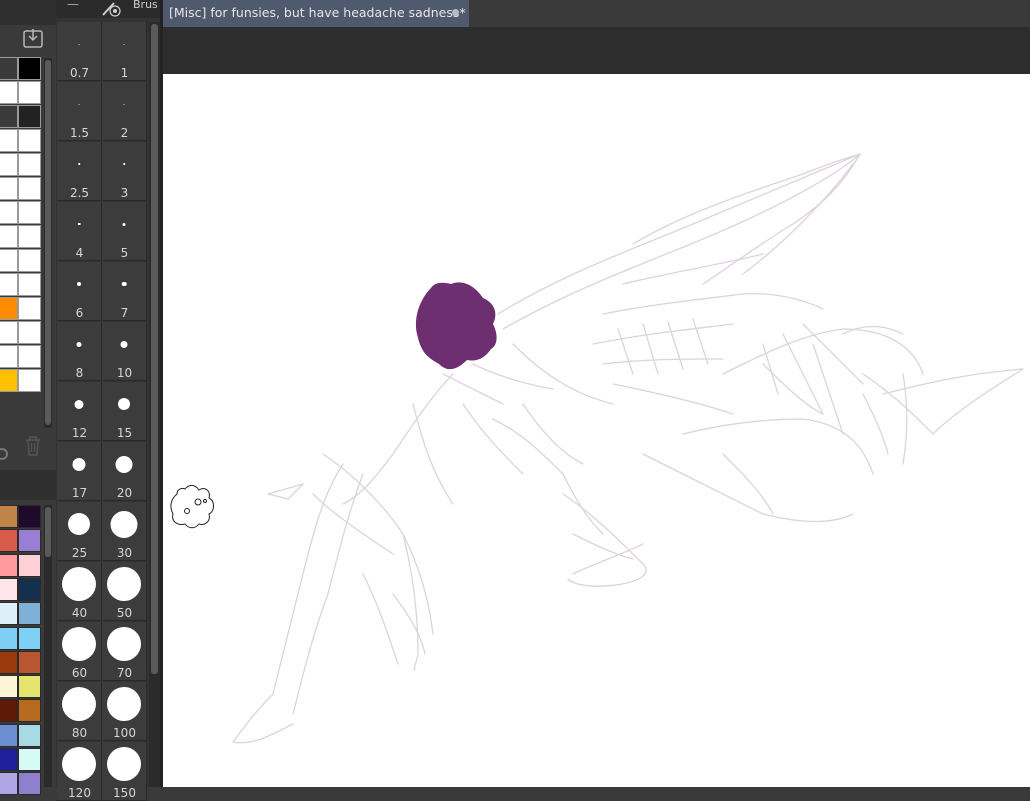  Describe the element at coordinates (4, 454) in the screenshot. I see `add-color-icon` at that location.